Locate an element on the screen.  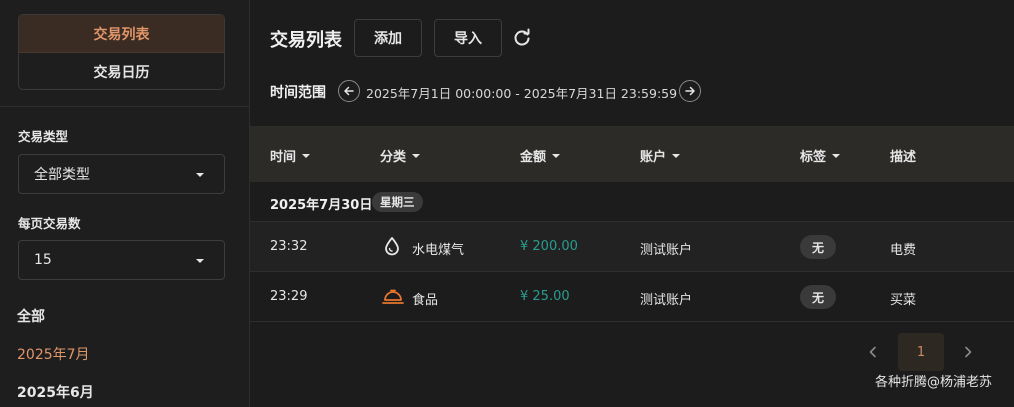
group-date: 2025年7月30日 is located at coordinates (321, 205).